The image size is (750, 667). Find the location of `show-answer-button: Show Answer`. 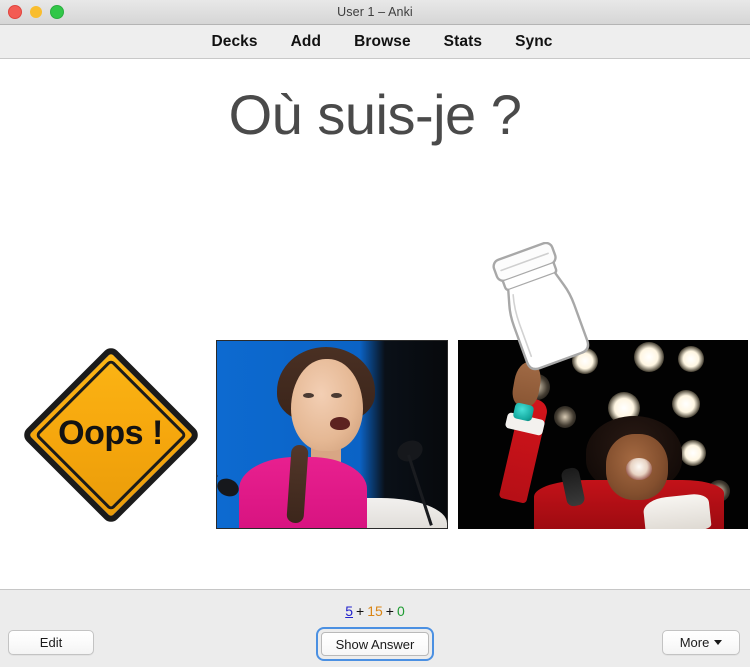

show-answer-button: Show Answer is located at coordinates (375, 644).